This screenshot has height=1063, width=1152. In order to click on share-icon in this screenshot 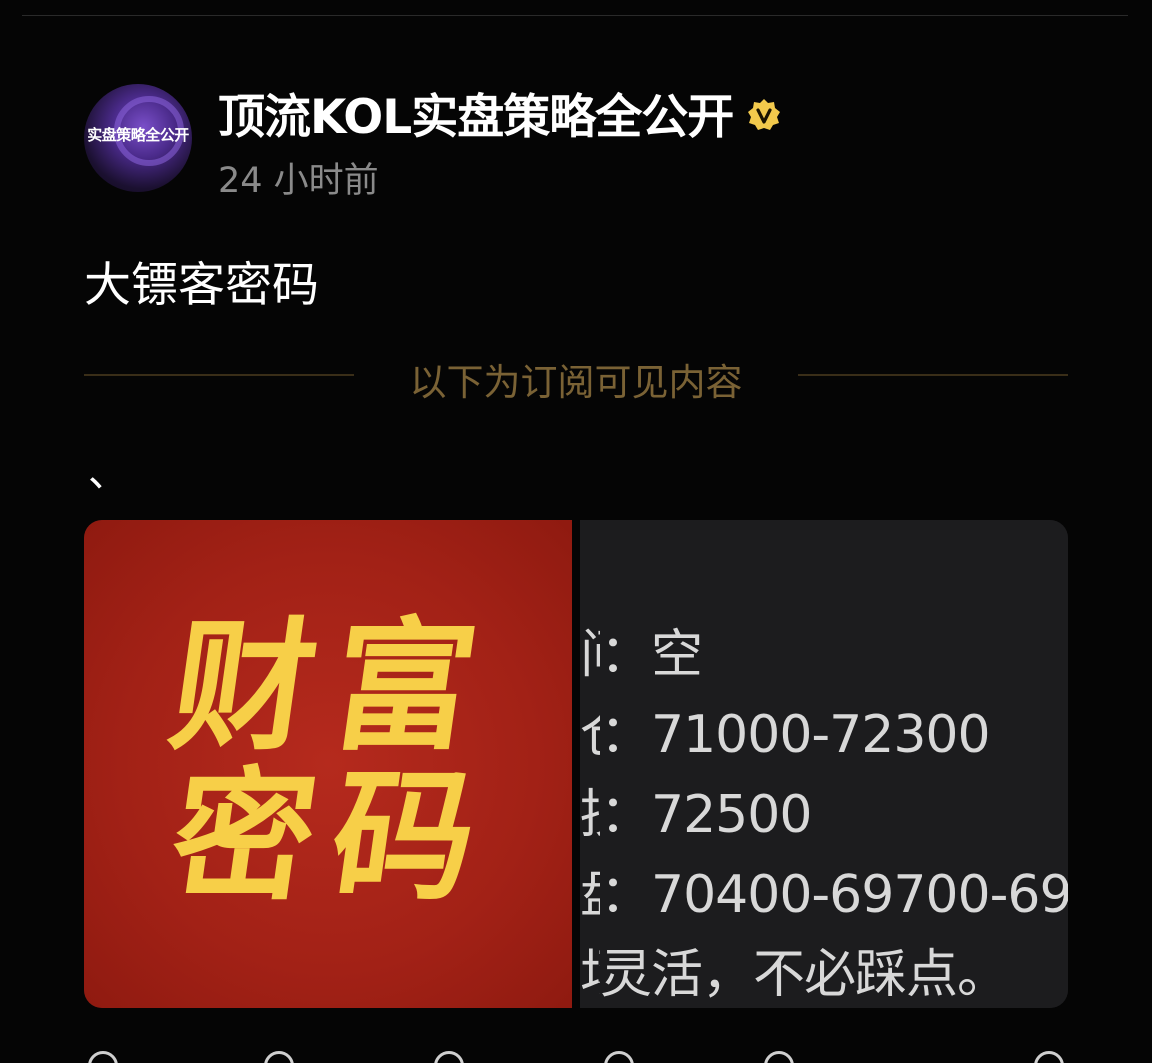, I will do `click(449, 1057)`.